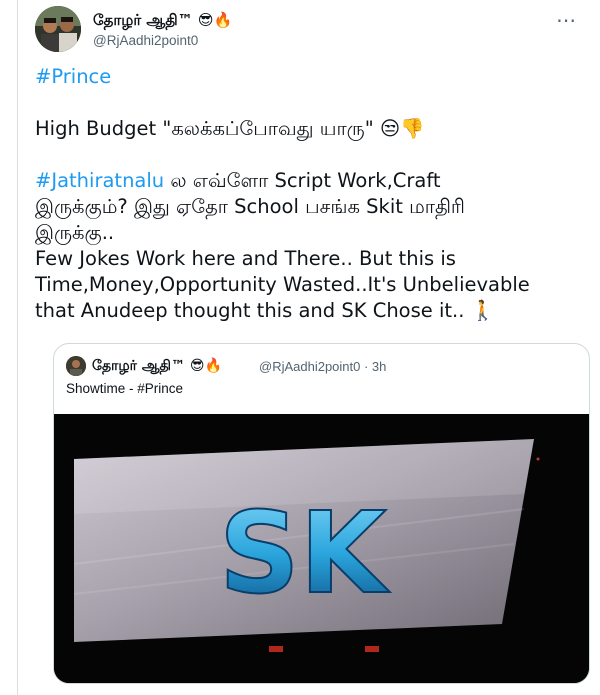 The width and height of the screenshot is (600, 695). Describe the element at coordinates (157, 367) in the screenshot. I see `quoted-author-name: தோழர் ஆதி™ 😎🔥` at that location.